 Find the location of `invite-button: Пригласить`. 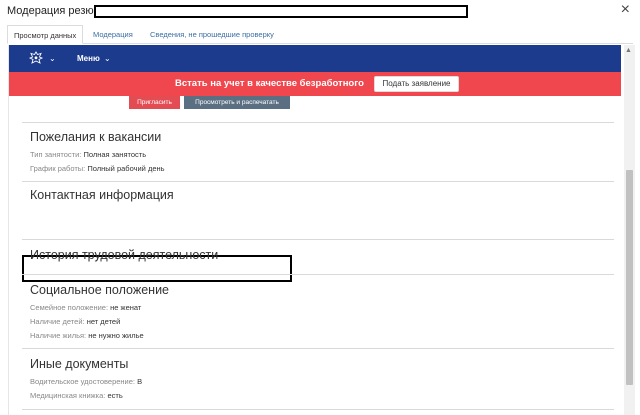

invite-button: Пригласить is located at coordinates (154, 102).